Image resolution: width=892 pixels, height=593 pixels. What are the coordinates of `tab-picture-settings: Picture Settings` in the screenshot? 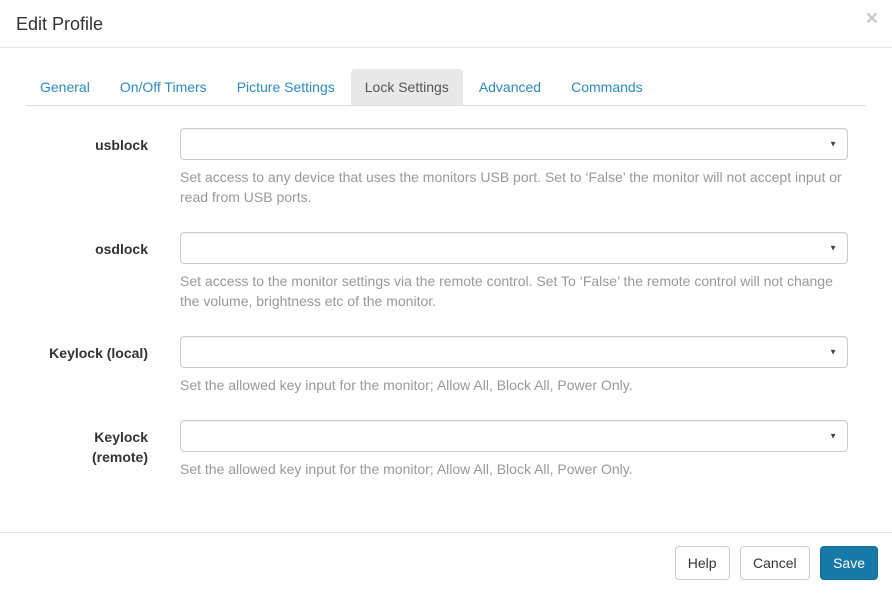 It's located at (286, 87).